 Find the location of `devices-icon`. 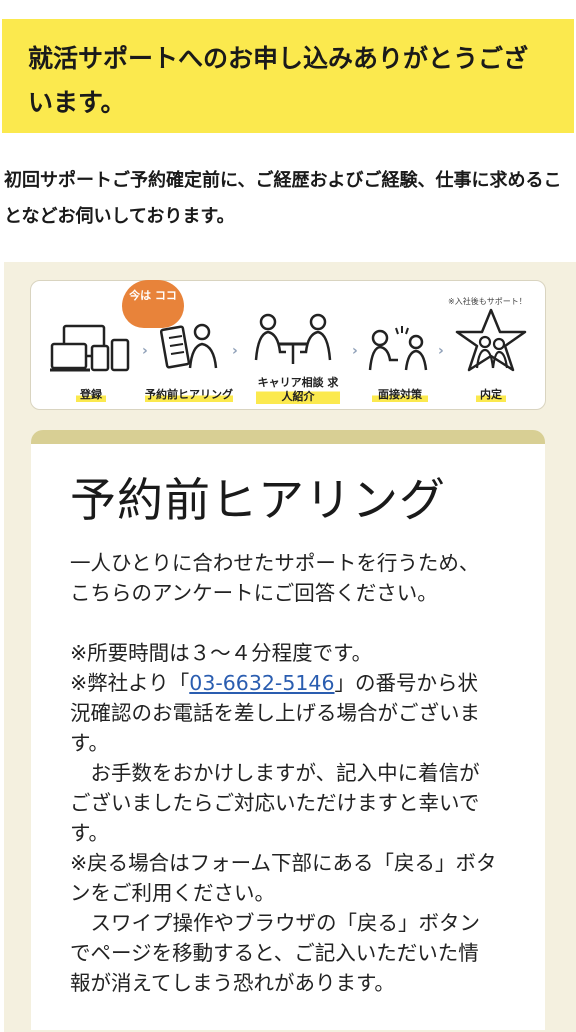

devices-icon is located at coordinates (90, 348).